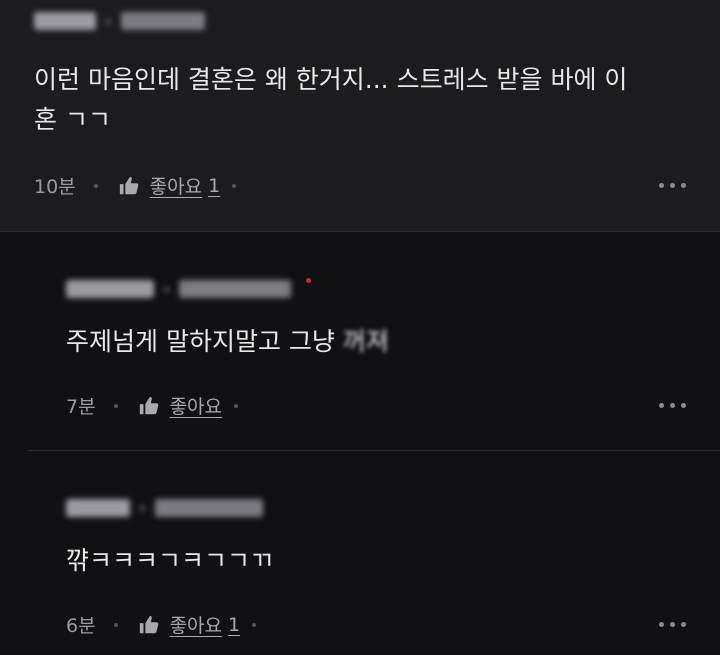 Image resolution: width=720 pixels, height=655 pixels. What do you see at coordinates (81, 407) in the screenshot?
I see `comment-time: 7분` at bounding box center [81, 407].